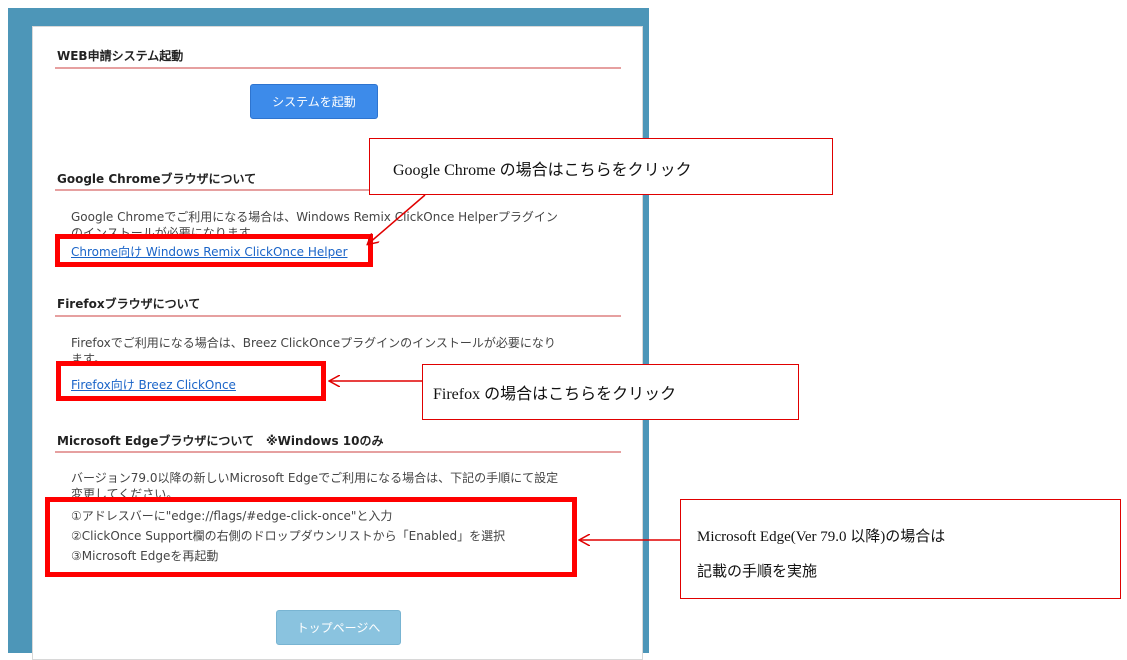 This screenshot has height=660, width=1127. I want to click on firefox-section-title: Firefoxブラウザについて, so click(129, 304).